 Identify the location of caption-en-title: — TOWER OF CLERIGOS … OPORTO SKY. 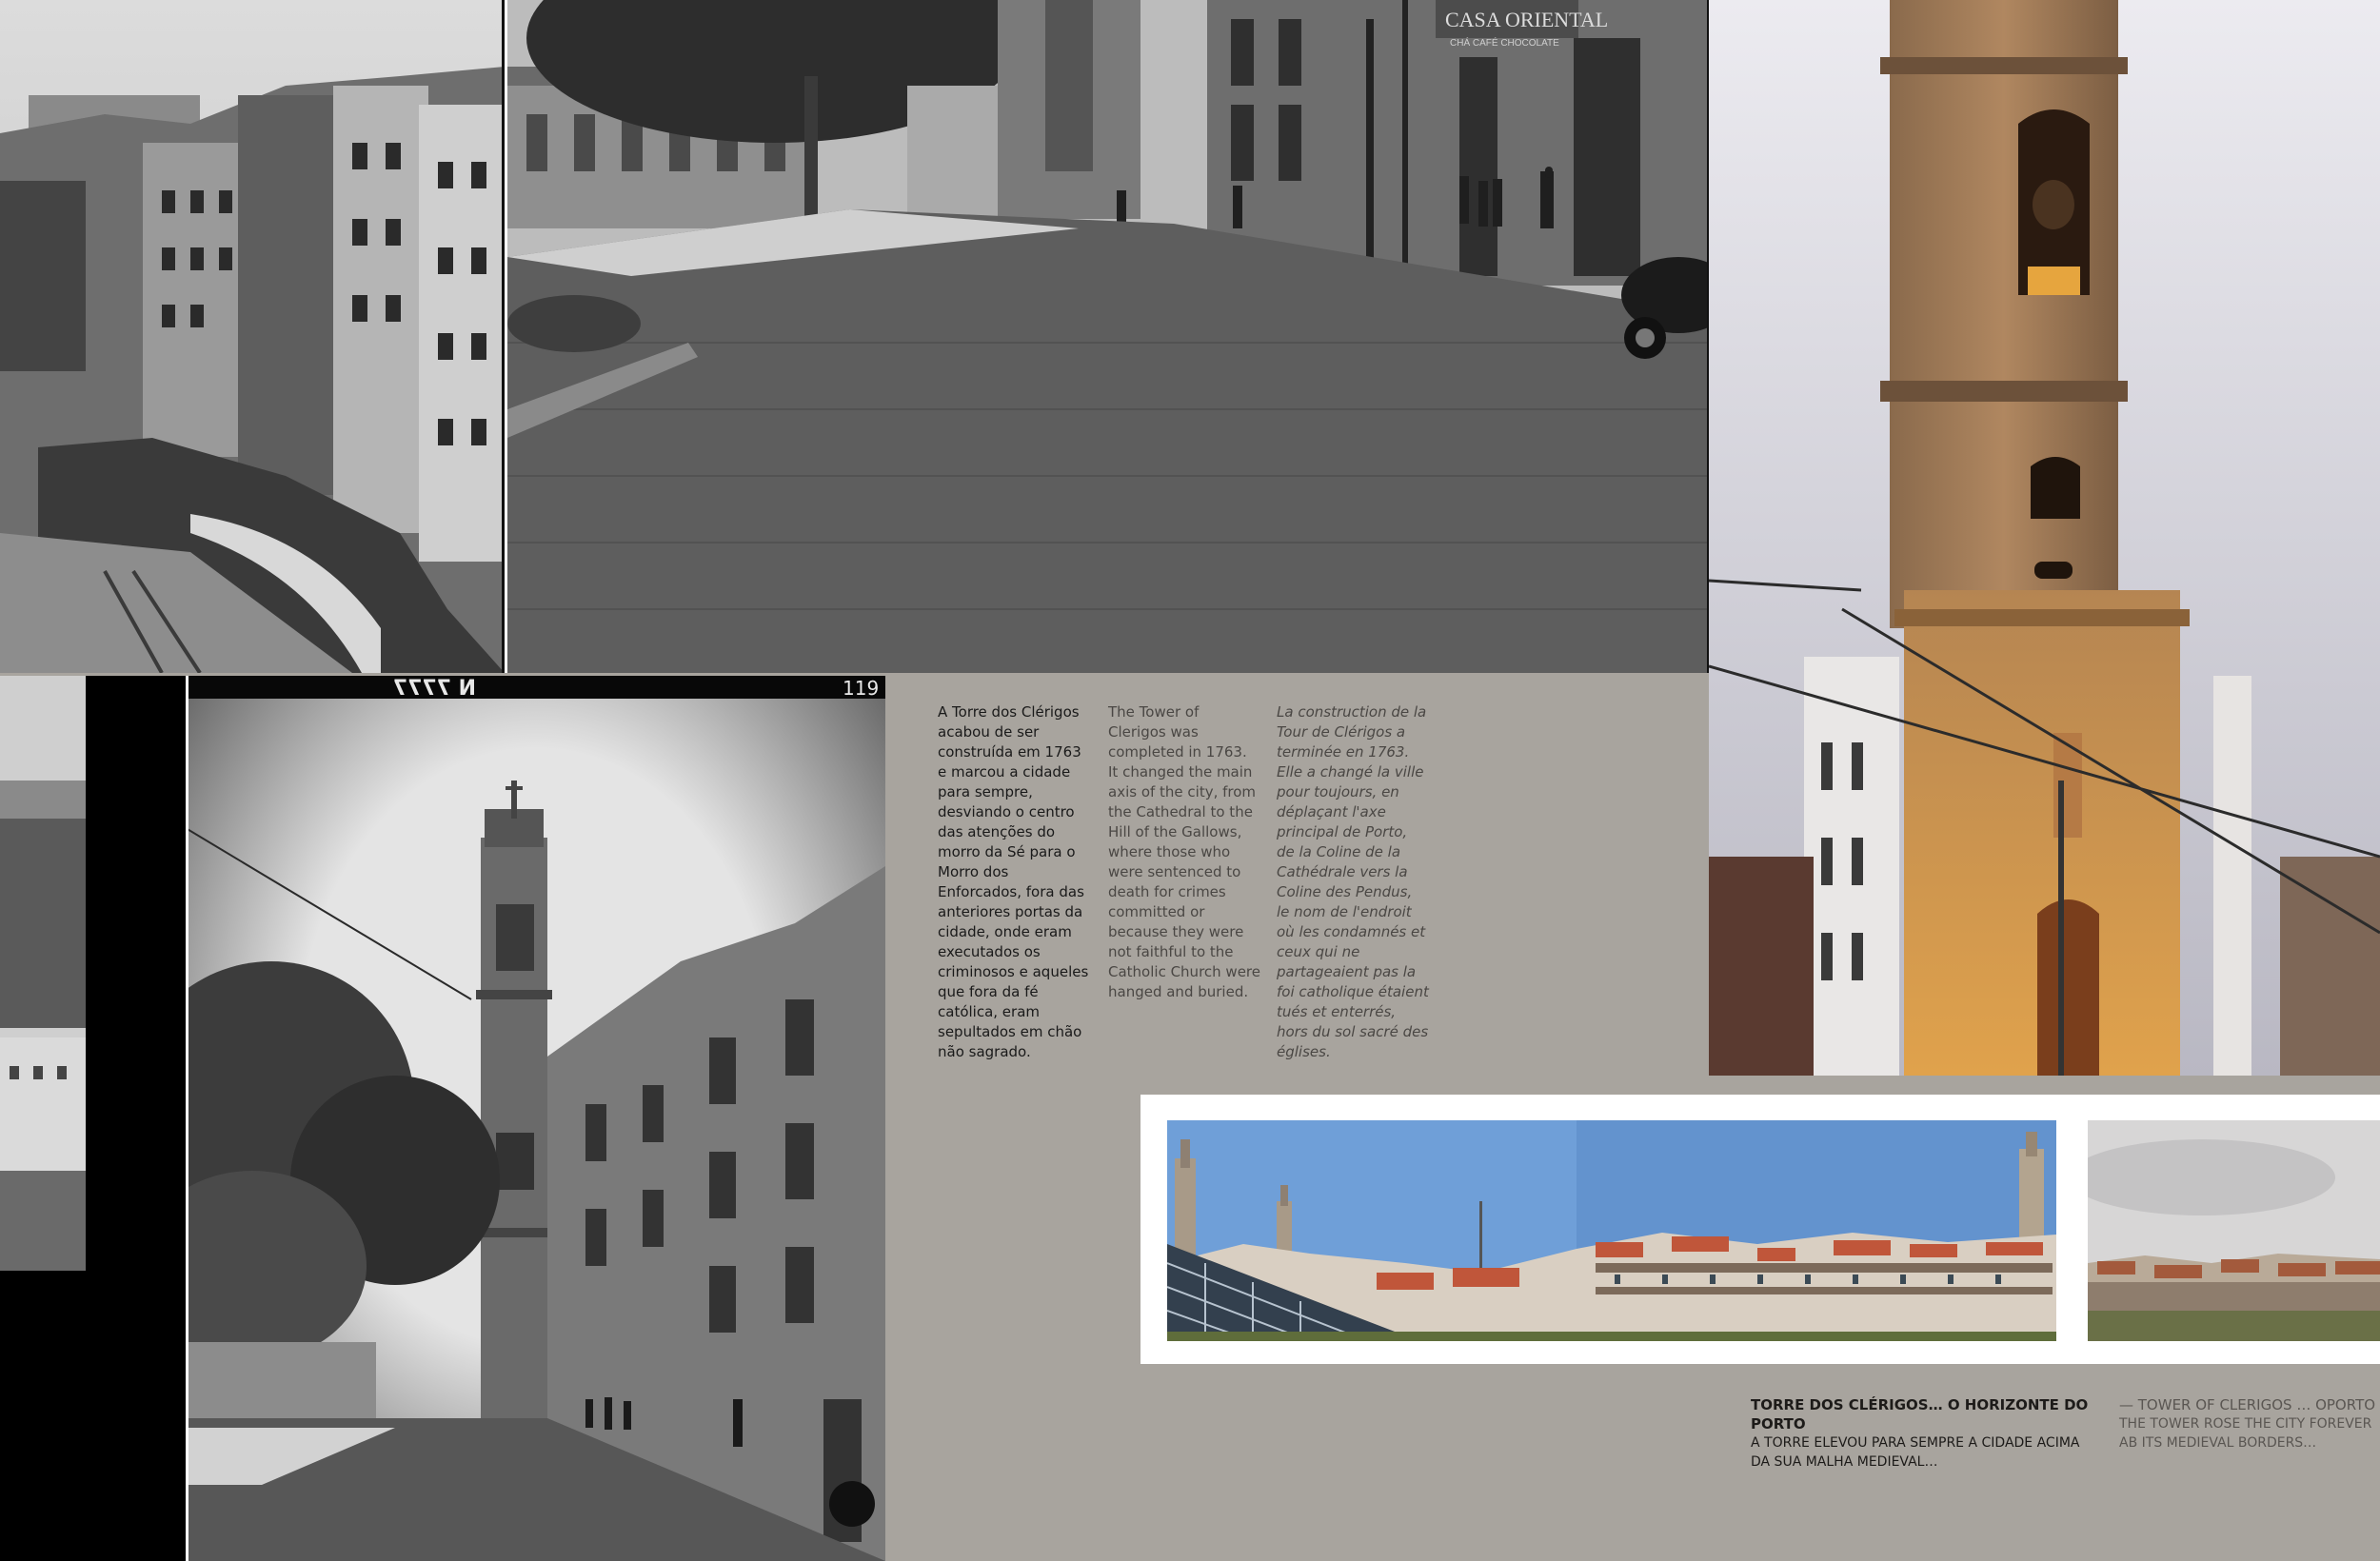
(2249, 1404).